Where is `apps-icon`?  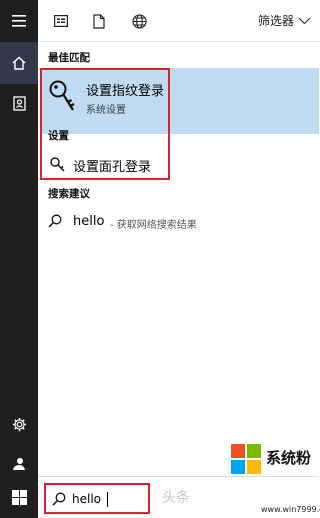 apps-icon is located at coordinates (61, 21).